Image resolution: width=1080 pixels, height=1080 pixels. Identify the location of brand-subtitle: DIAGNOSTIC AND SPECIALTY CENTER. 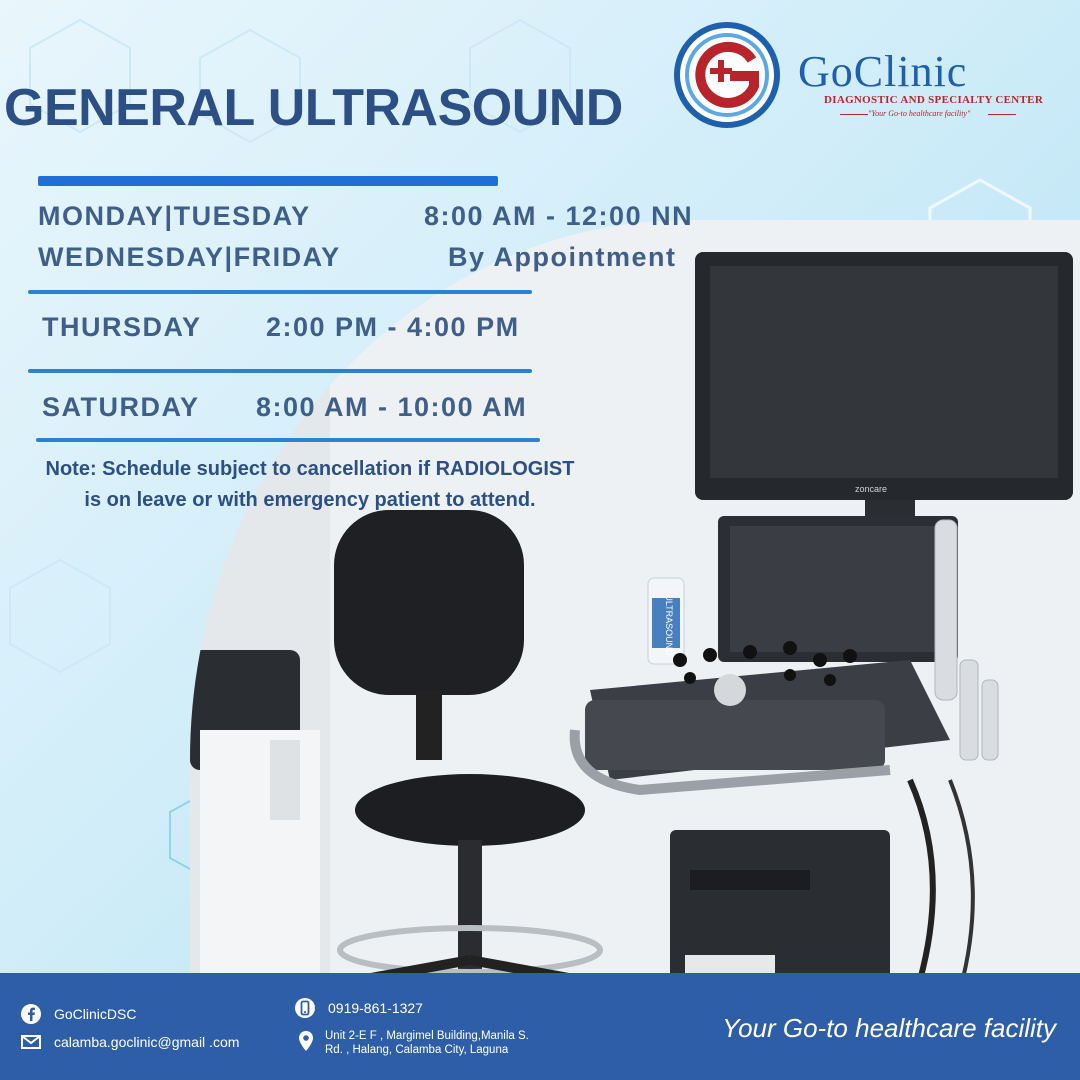
(934, 100).